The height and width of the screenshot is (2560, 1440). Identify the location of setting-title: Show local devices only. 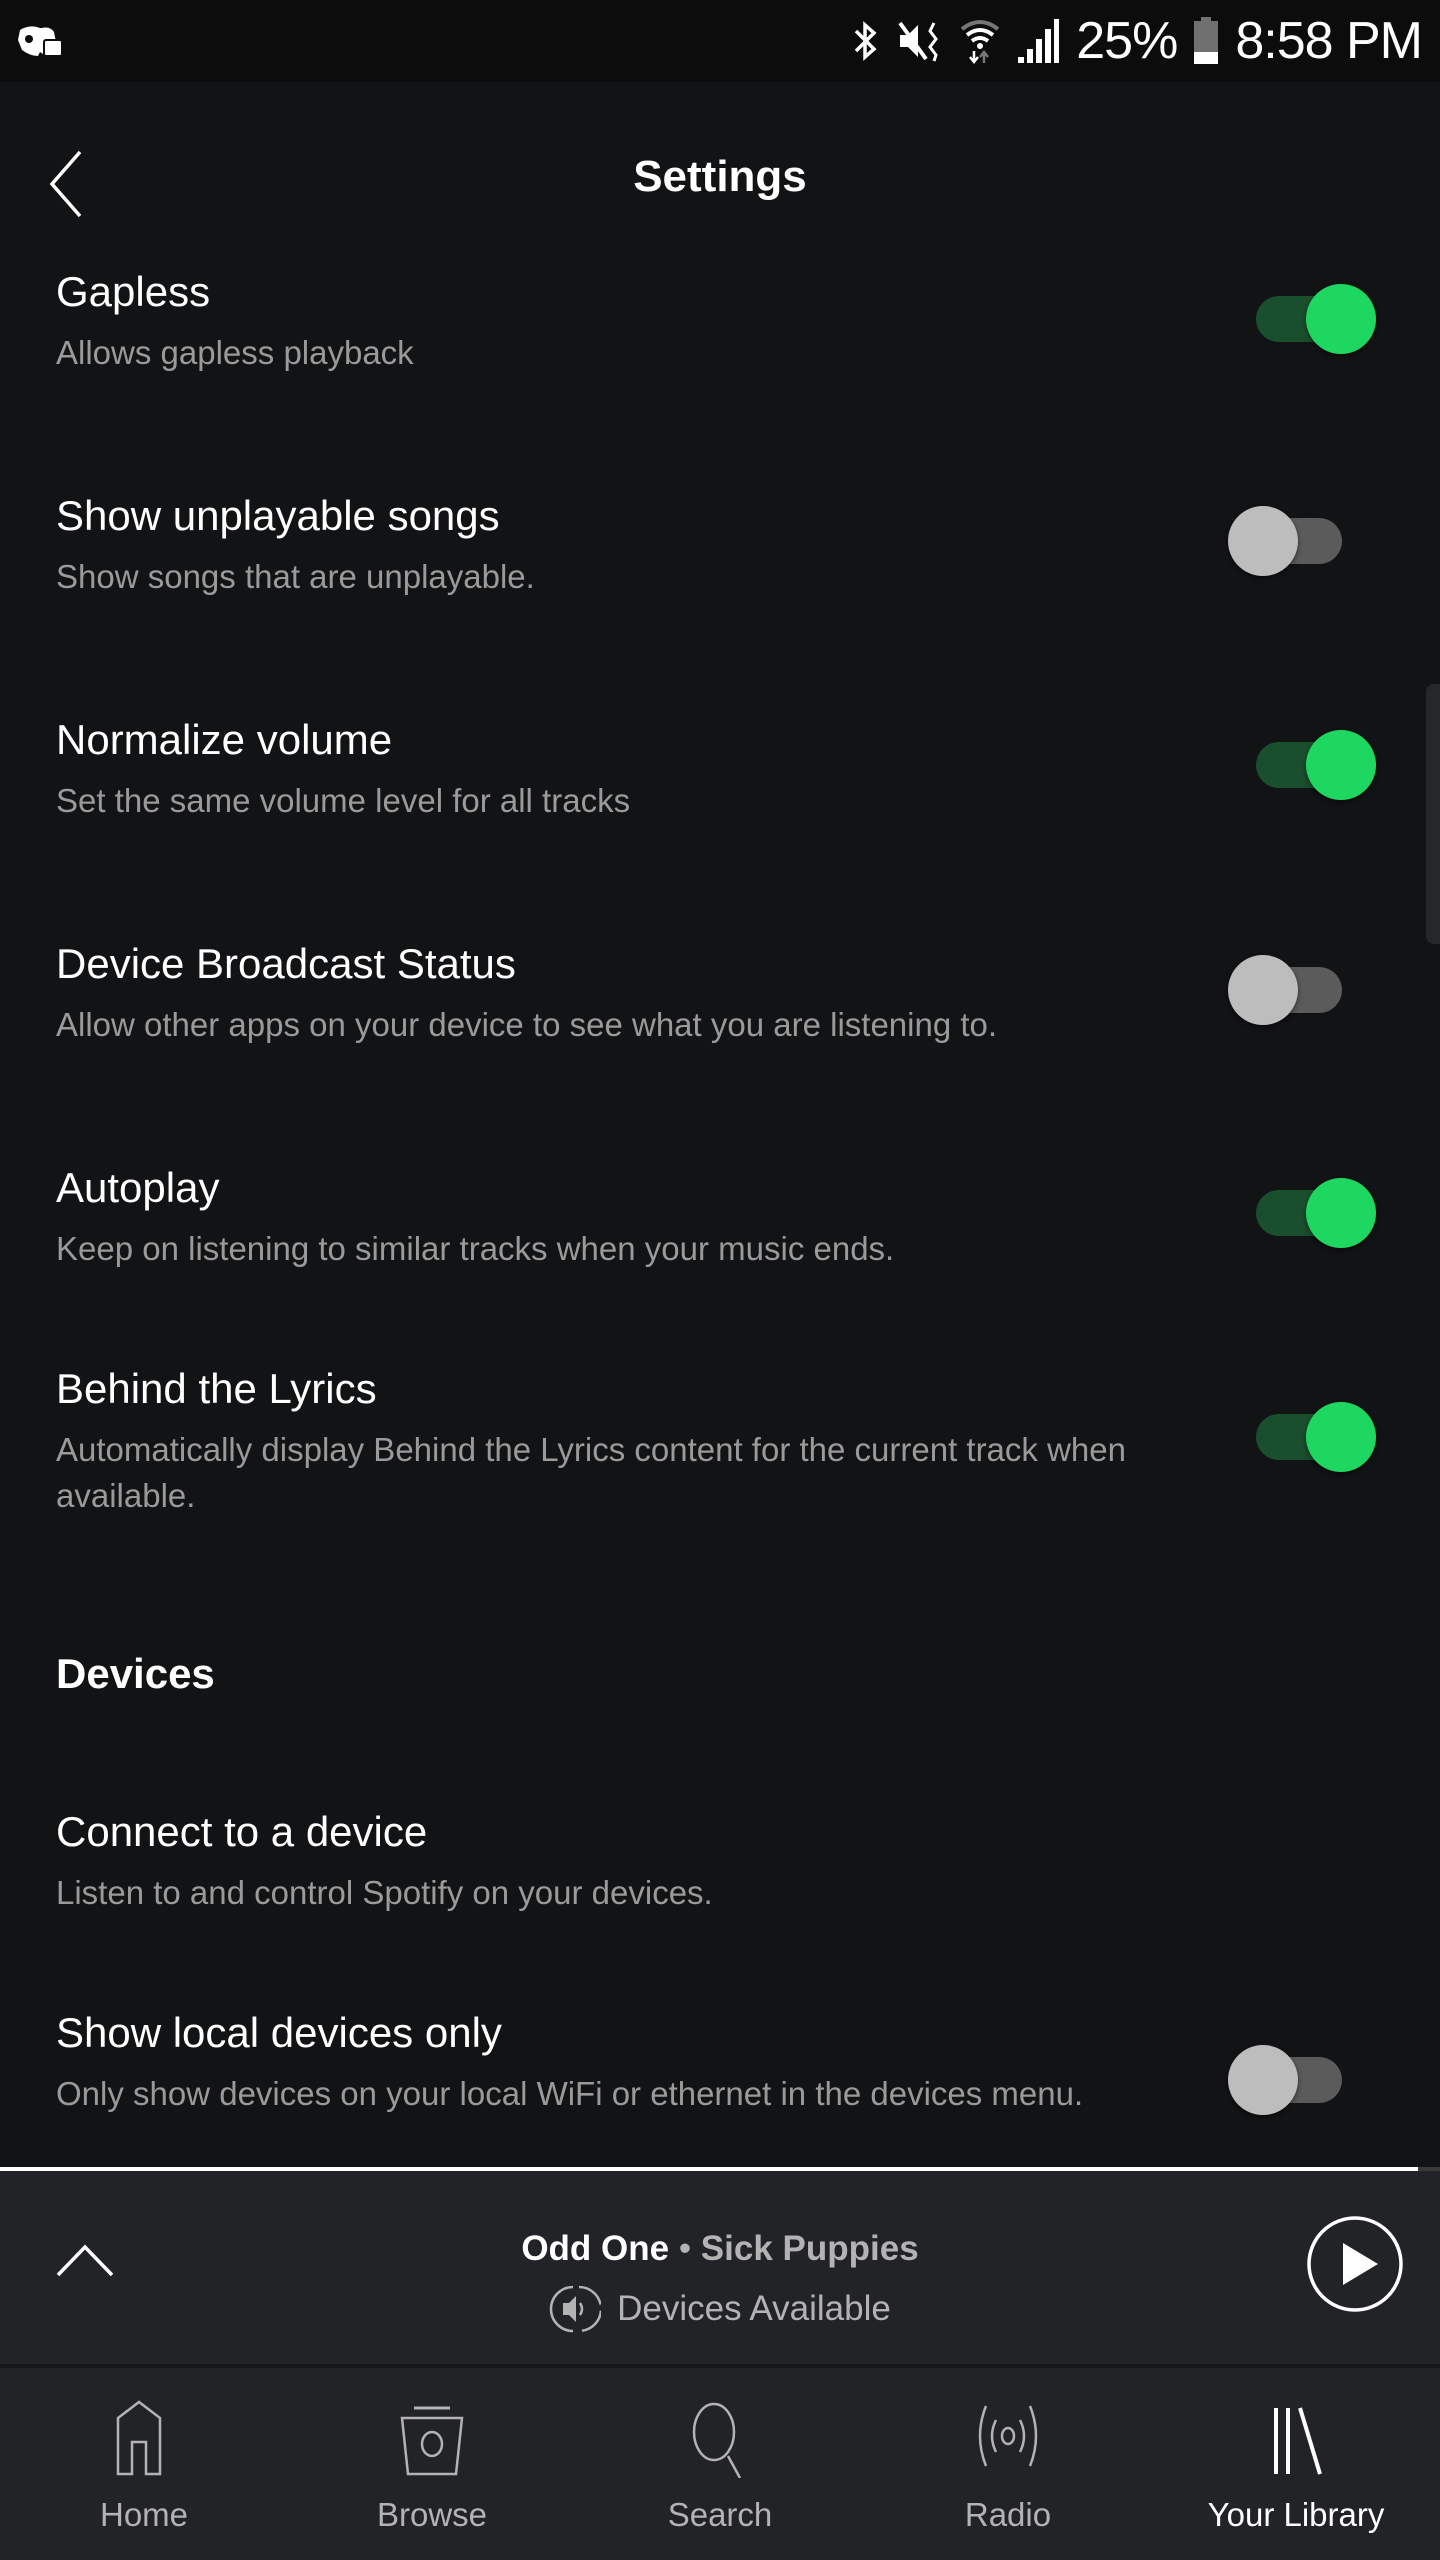
(279, 2032).